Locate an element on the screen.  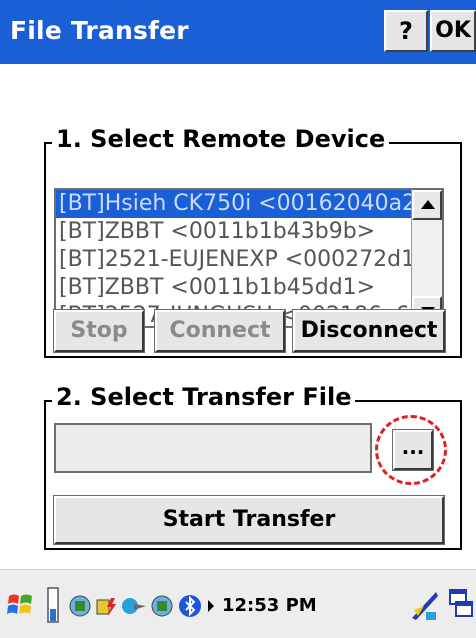
battery-icon is located at coordinates (53, 605).